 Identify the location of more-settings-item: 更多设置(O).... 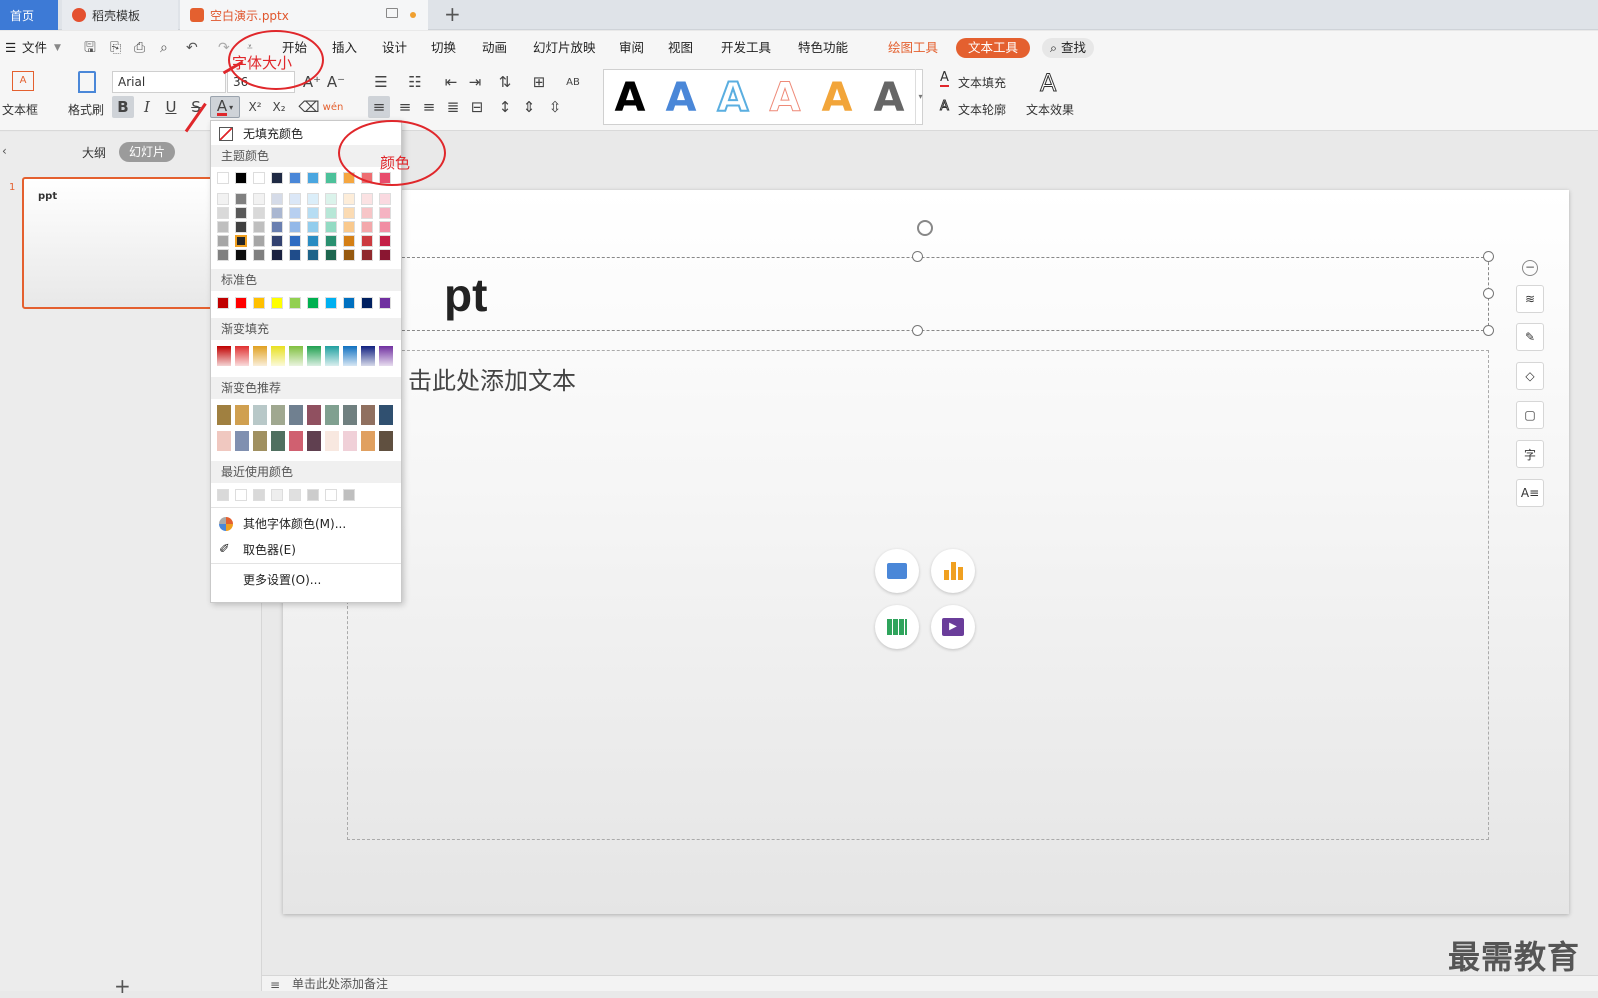
(270, 579).